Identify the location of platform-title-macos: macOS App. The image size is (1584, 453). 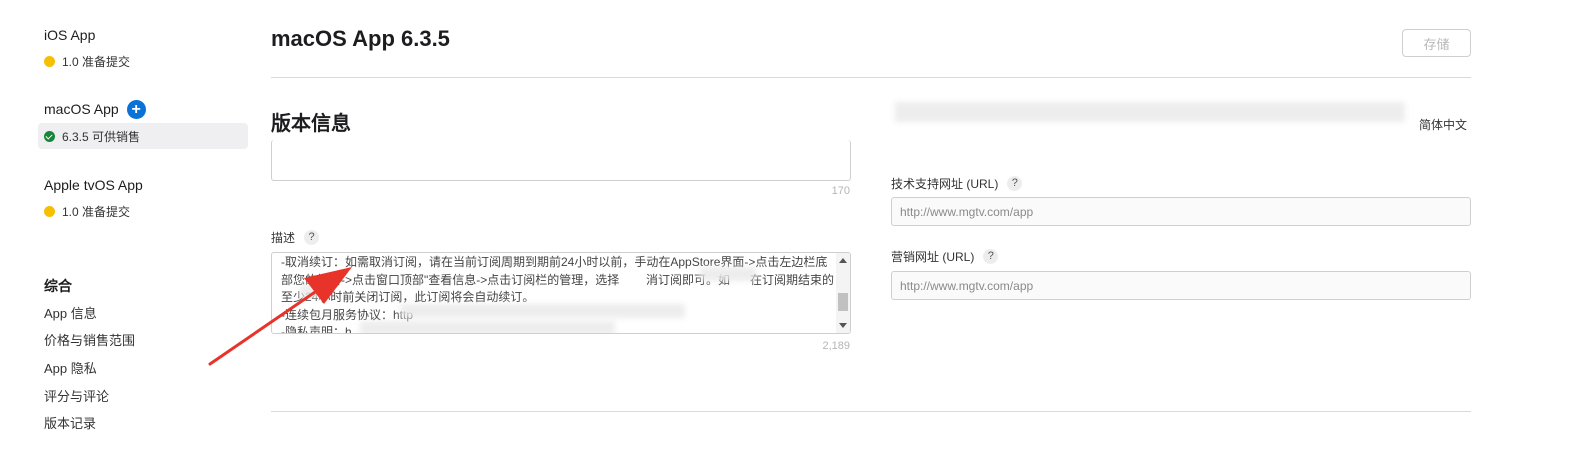
(81, 109).